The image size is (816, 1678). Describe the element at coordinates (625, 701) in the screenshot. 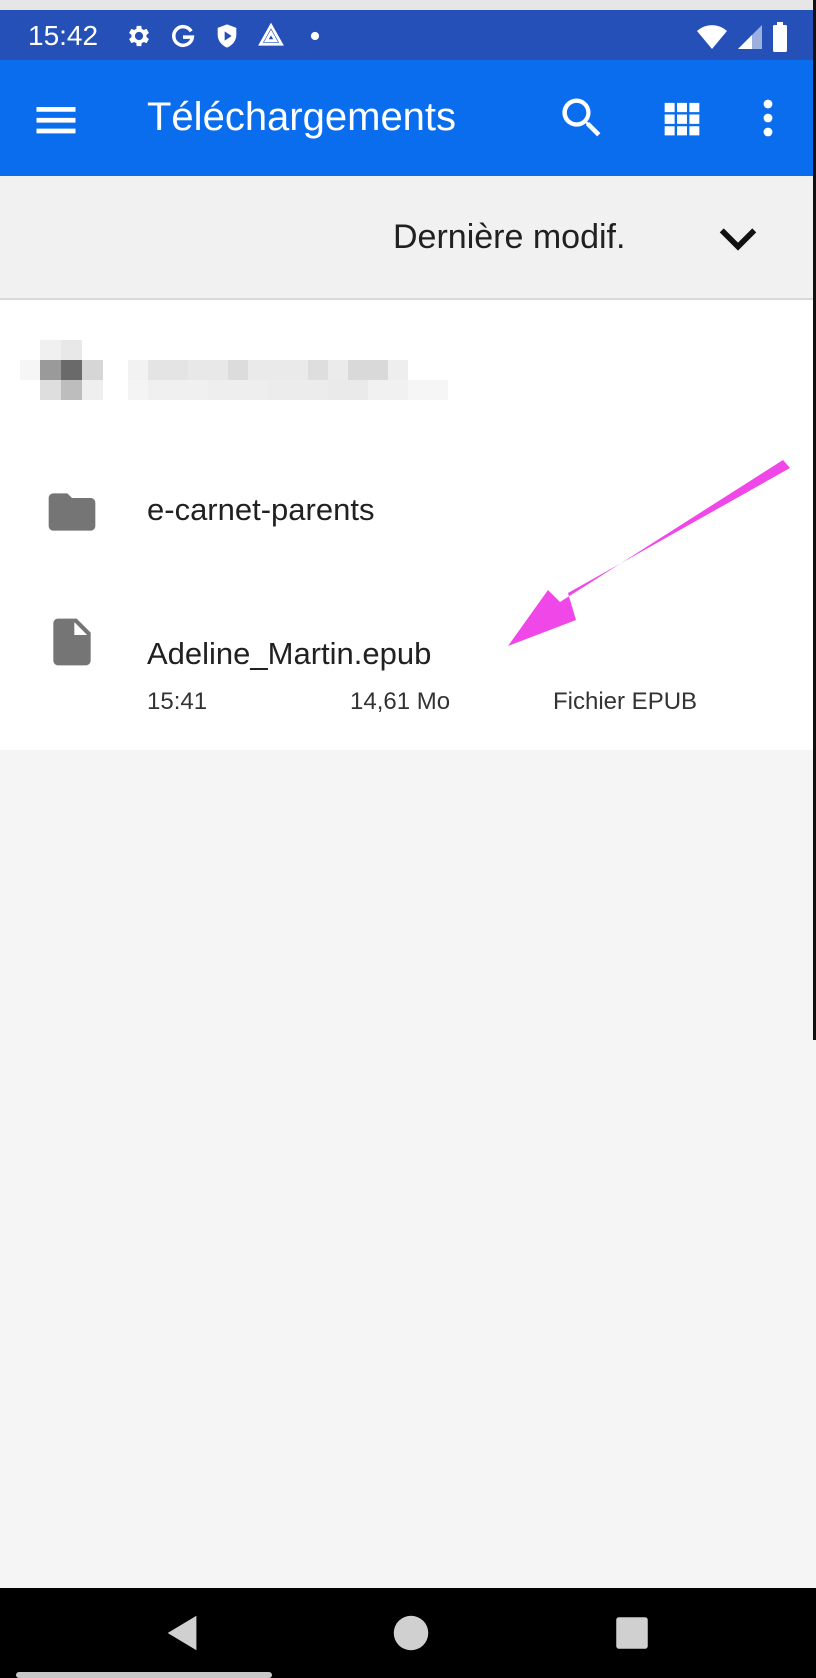

I see `file-type: Fichier EPUB` at that location.